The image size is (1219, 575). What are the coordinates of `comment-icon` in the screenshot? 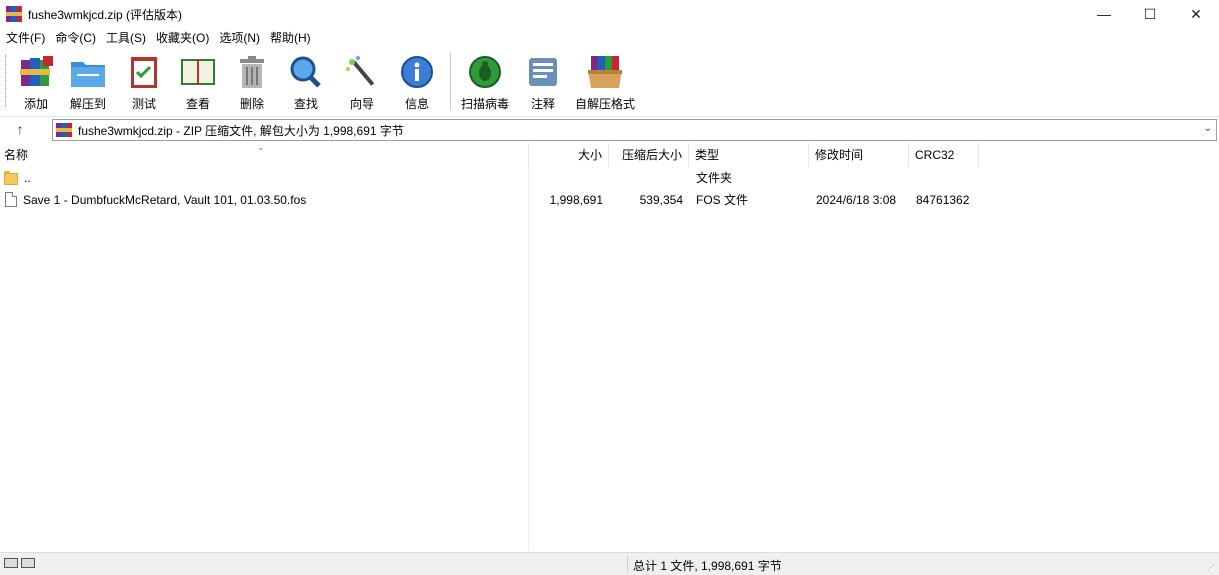 It's located at (543, 72).